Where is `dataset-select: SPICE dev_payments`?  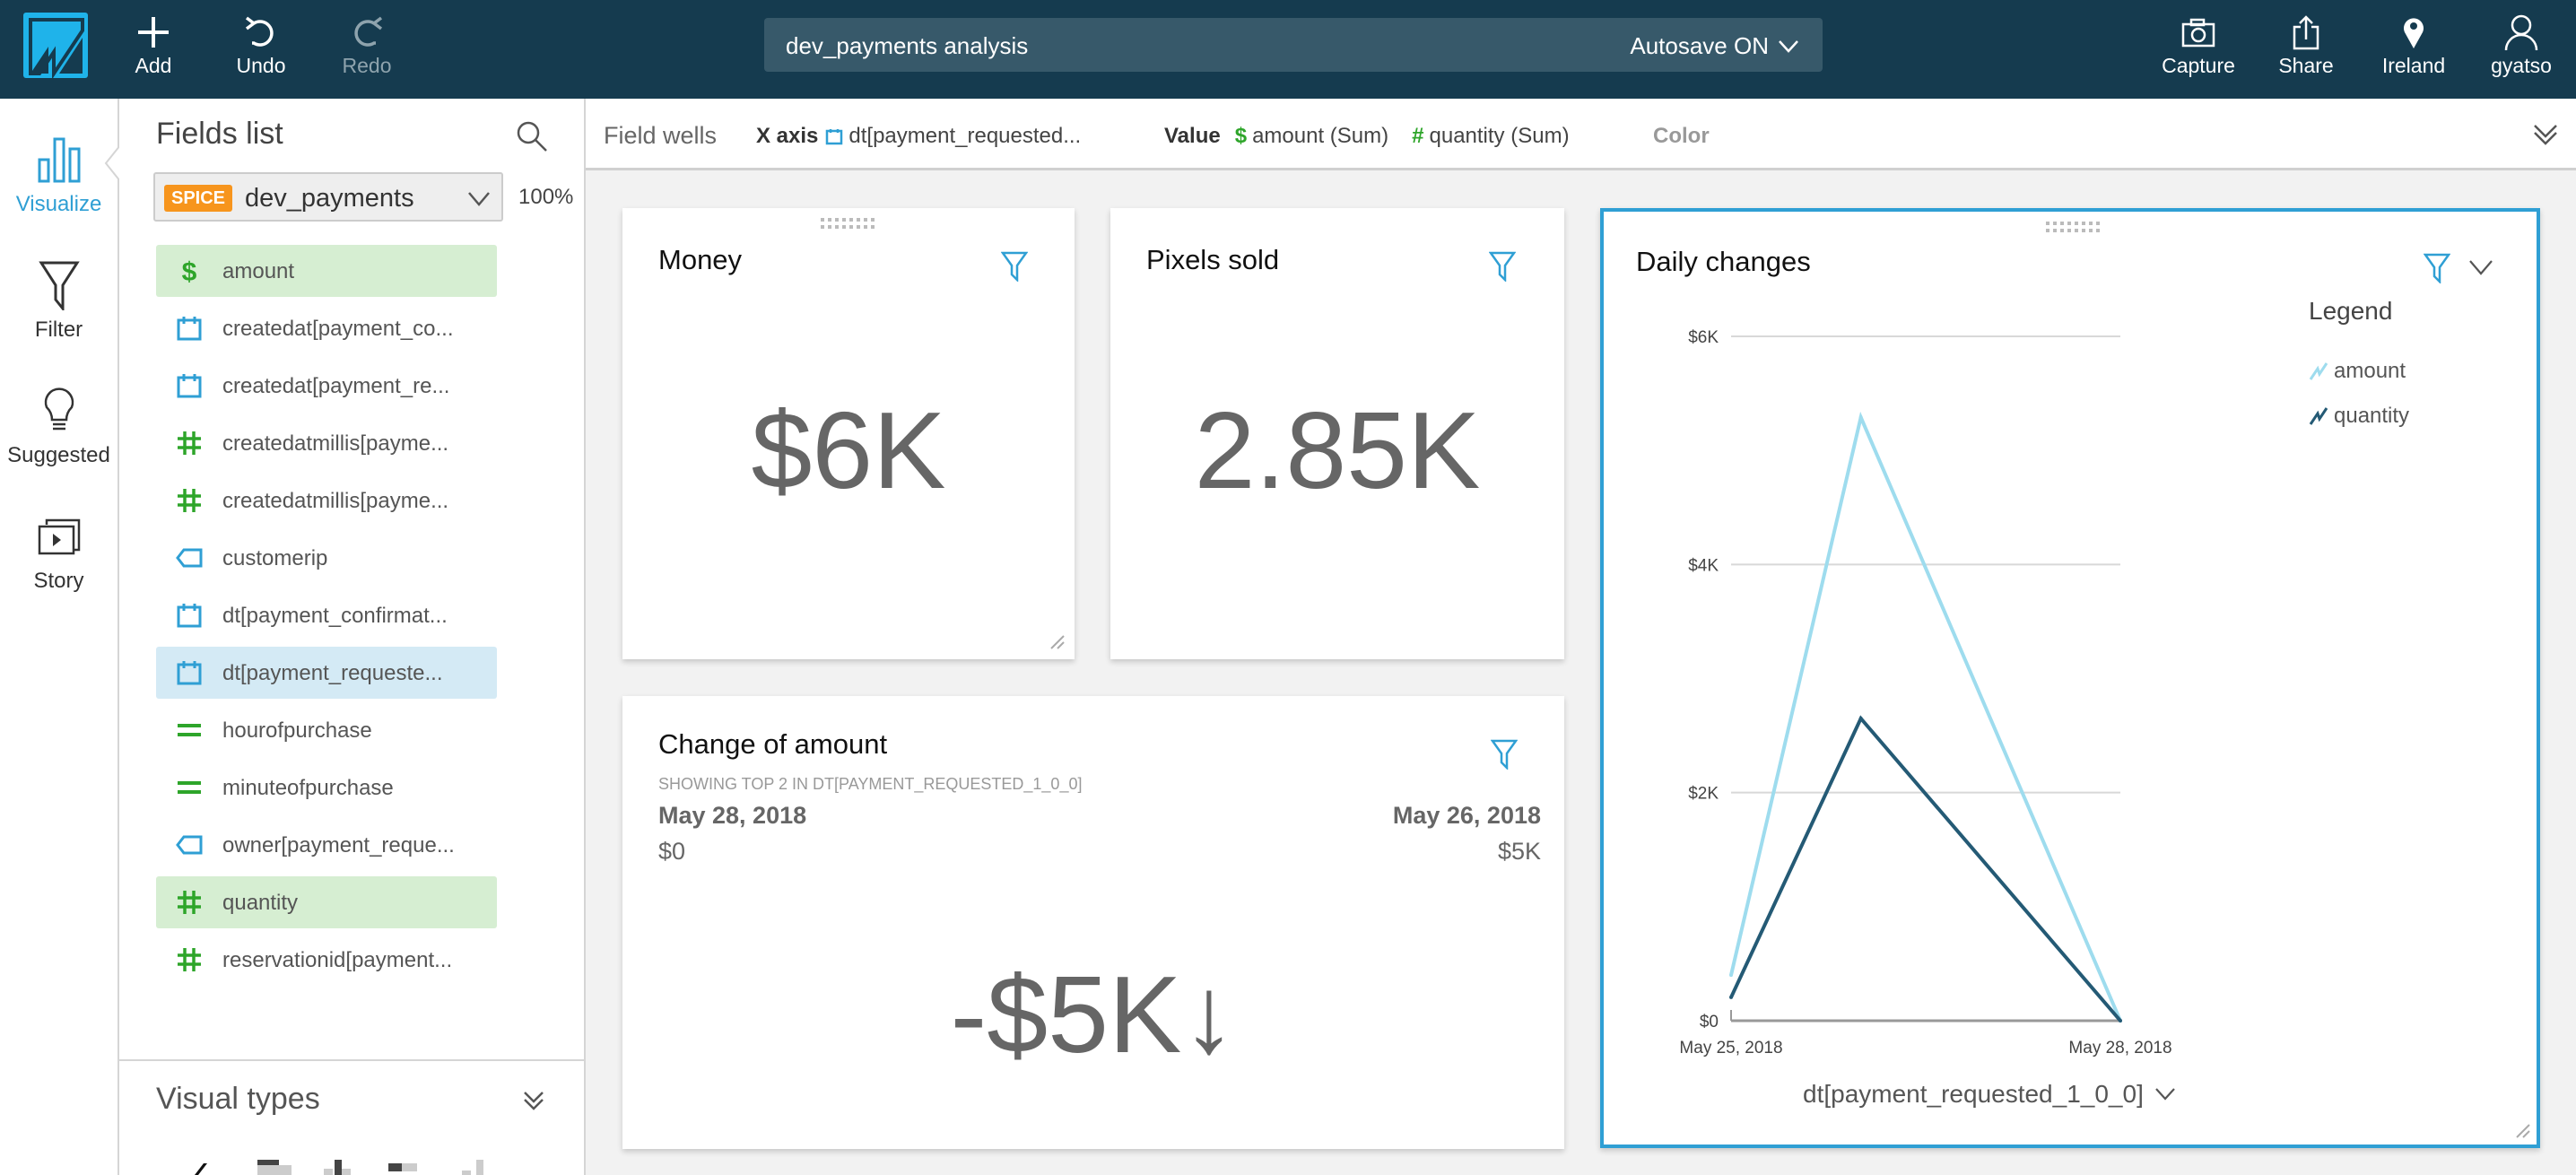 dataset-select: SPICE dev_payments is located at coordinates (328, 197).